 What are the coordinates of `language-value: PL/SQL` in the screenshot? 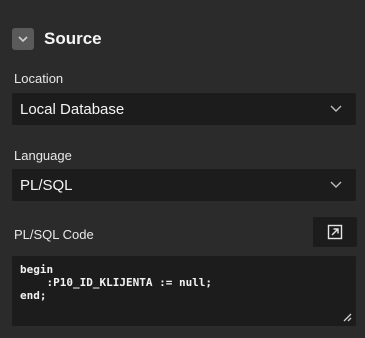 It's located at (46, 185).